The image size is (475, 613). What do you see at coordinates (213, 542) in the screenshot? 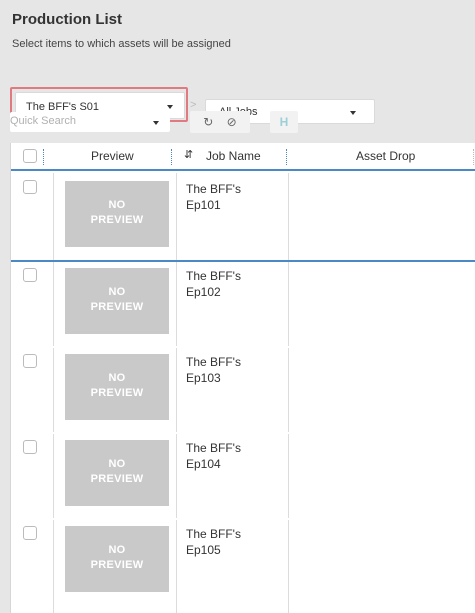
I see `job-name-cell: The BFF's Ep105` at bounding box center [213, 542].